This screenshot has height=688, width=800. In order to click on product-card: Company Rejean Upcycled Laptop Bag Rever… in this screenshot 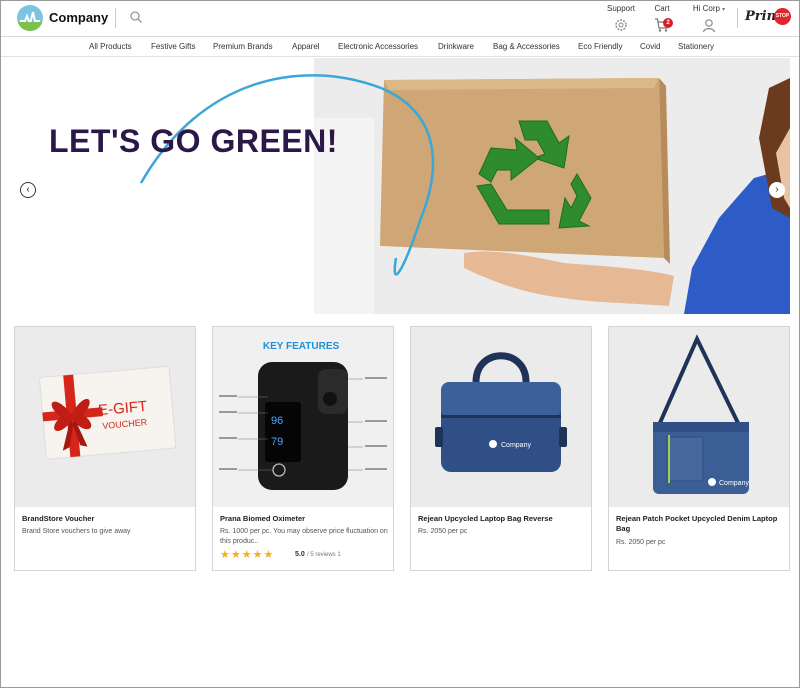, I will do `click(501, 448)`.